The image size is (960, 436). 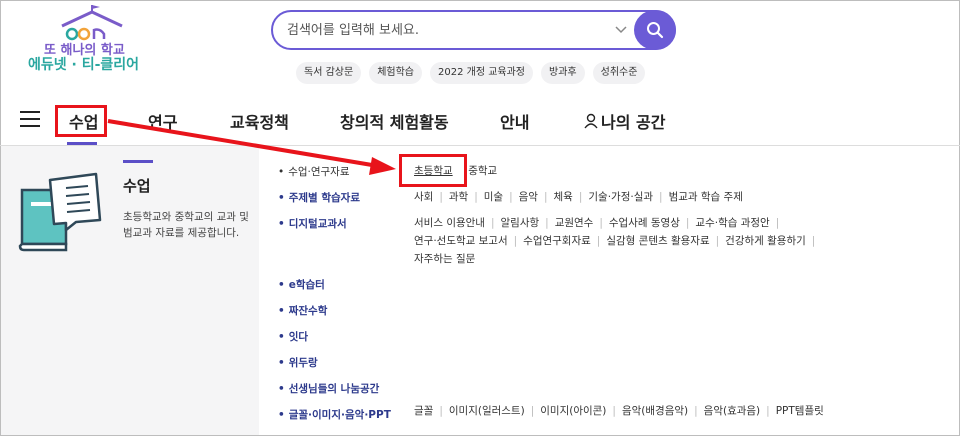 What do you see at coordinates (573, 411) in the screenshot?
I see `submenu-item: 이미지(아이콘)` at bounding box center [573, 411].